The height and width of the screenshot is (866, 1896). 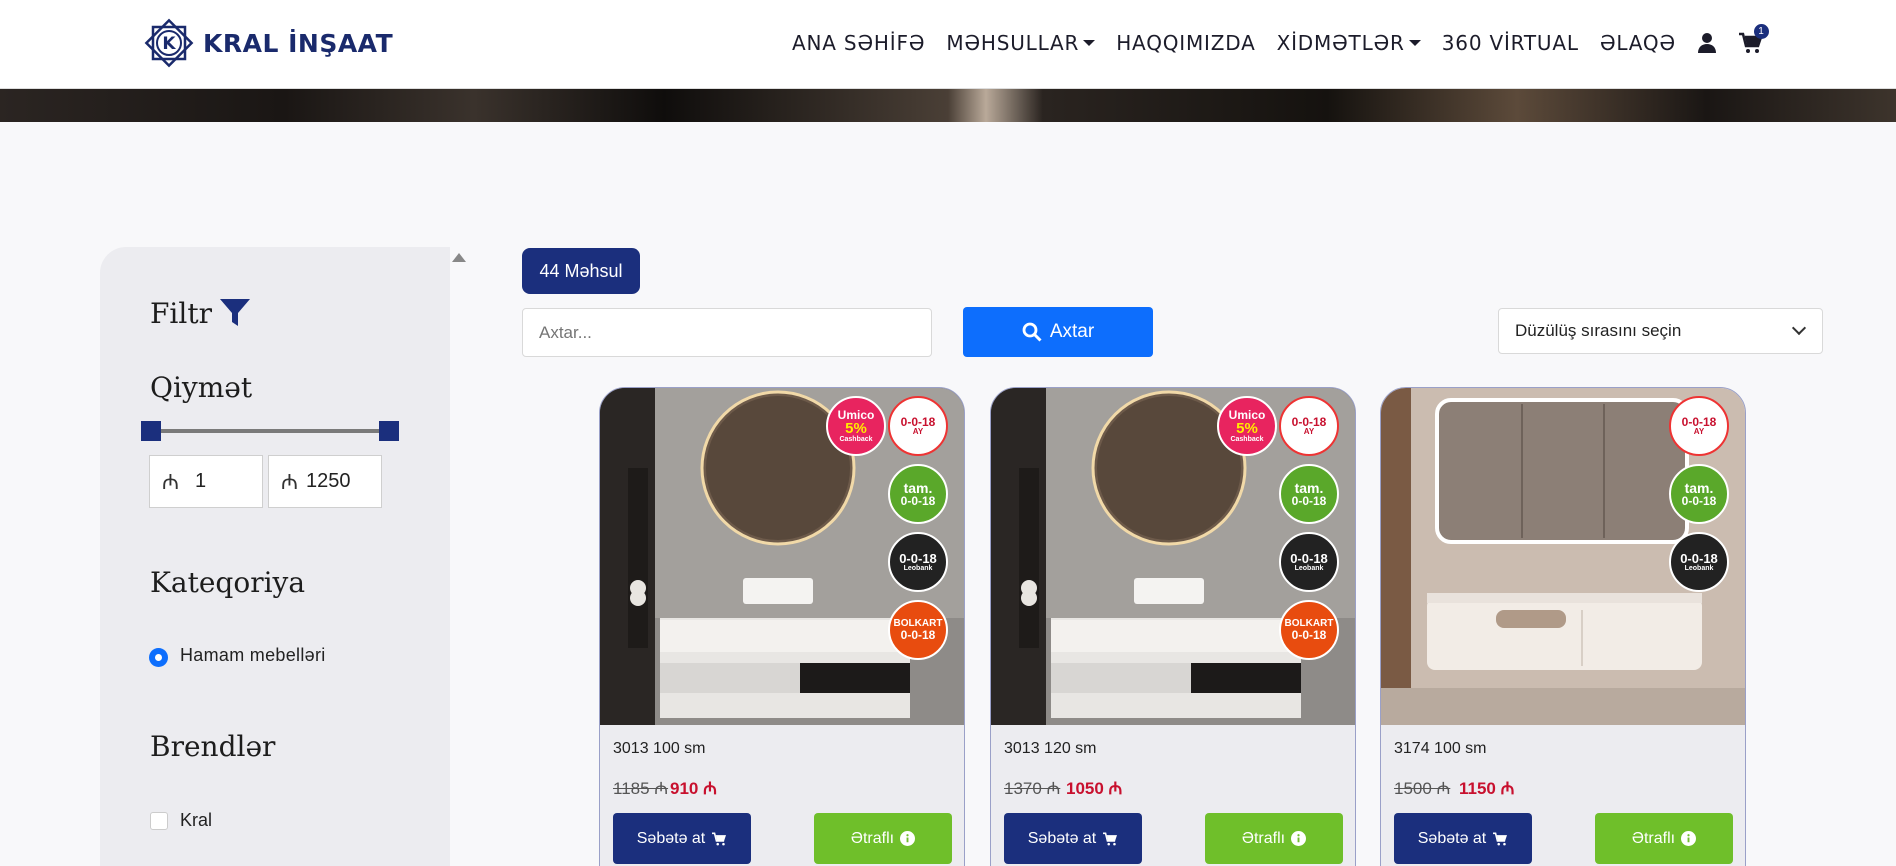 I want to click on category-label: Hamam mebelləri, so click(x=253, y=655).